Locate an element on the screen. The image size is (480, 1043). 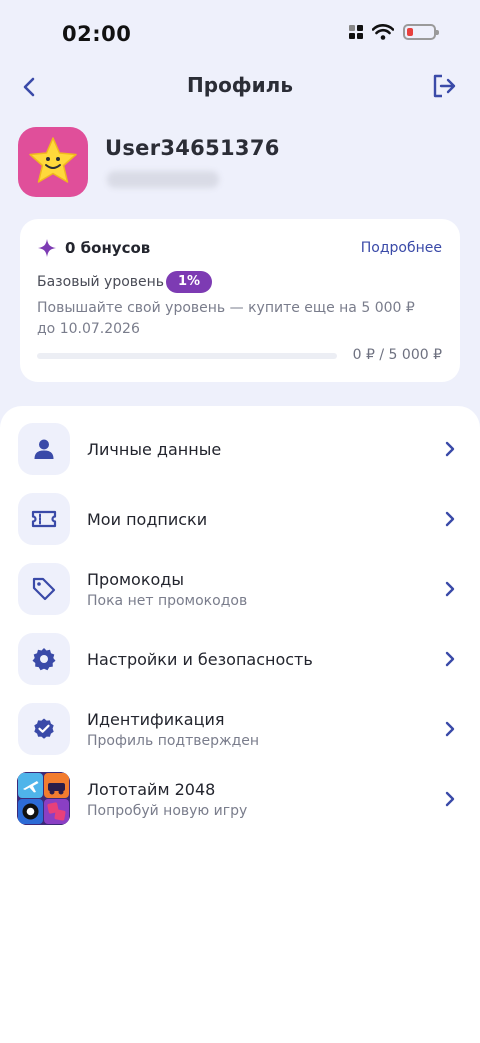
star-face-icon is located at coordinates (53, 160).